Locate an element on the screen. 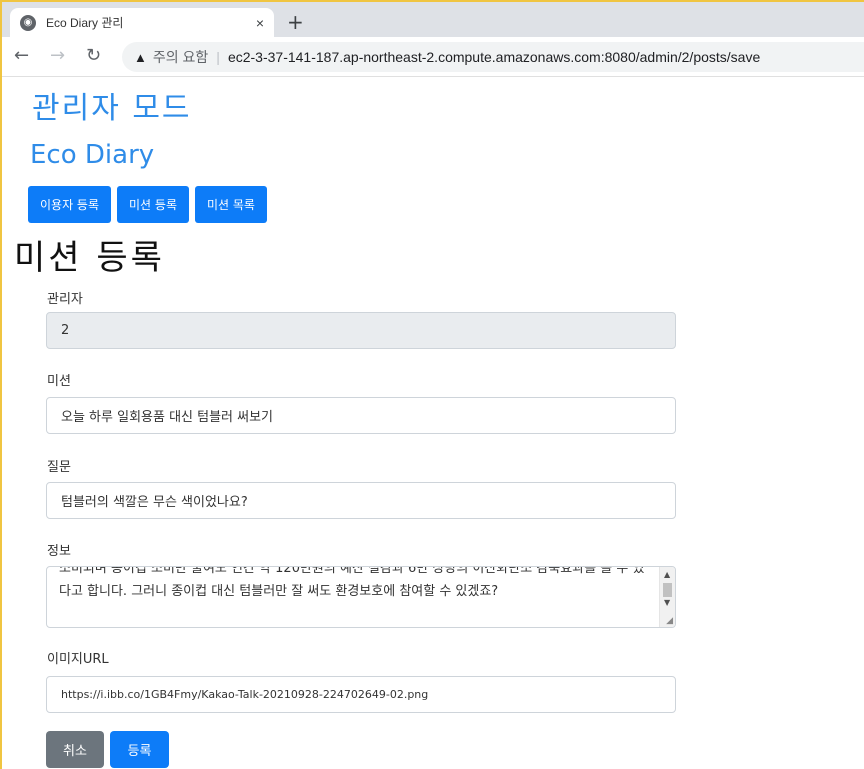  info-label: 정보 is located at coordinates (59, 551).